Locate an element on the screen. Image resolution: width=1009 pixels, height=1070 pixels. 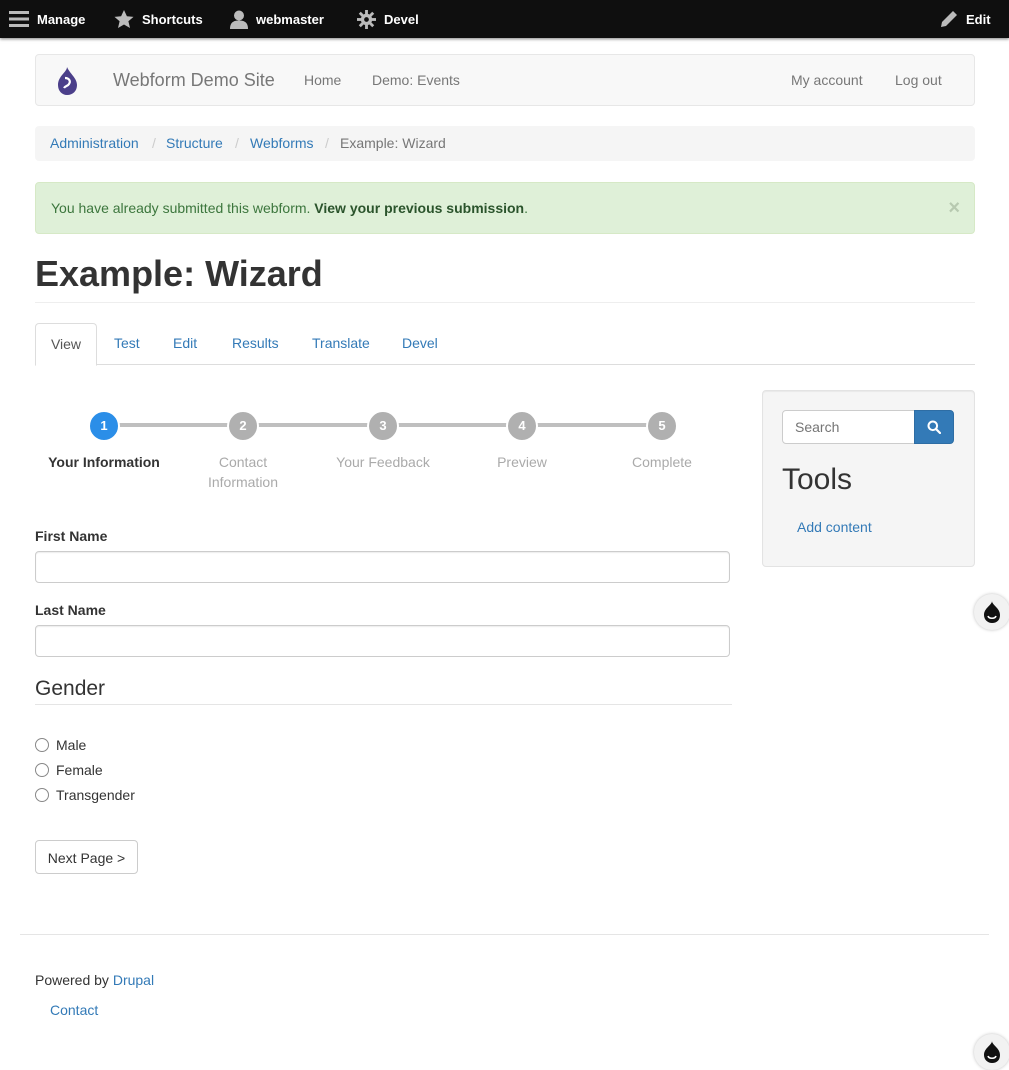
tools-heading: Tools is located at coordinates (817, 479).